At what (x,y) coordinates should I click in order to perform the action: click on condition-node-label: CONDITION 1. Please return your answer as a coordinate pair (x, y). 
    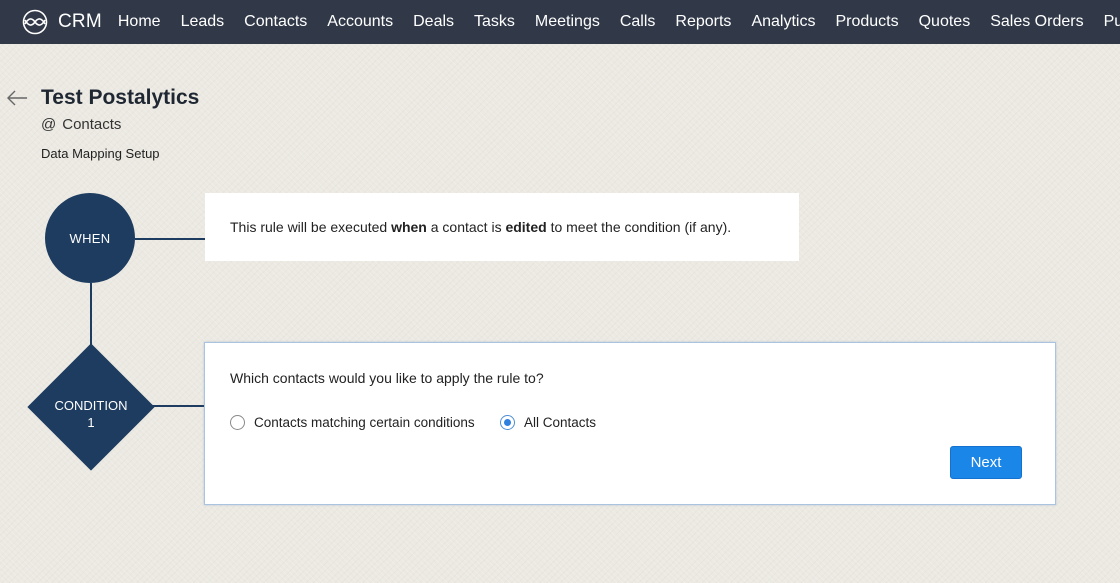
    Looking at the image, I should click on (91, 414).